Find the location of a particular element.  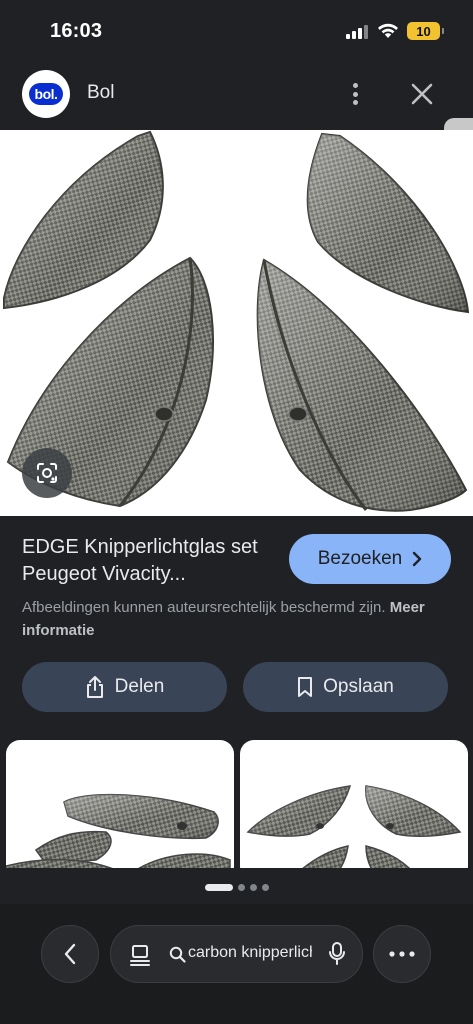

share-label: Delen is located at coordinates (139, 686).